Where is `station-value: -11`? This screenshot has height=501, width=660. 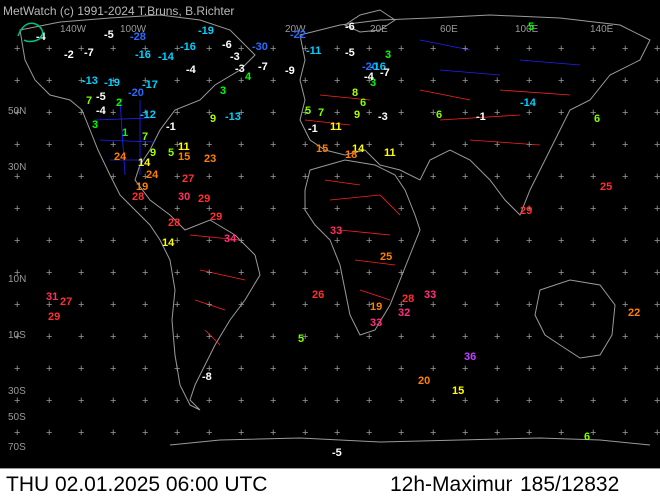
station-value: -11 is located at coordinates (313, 51).